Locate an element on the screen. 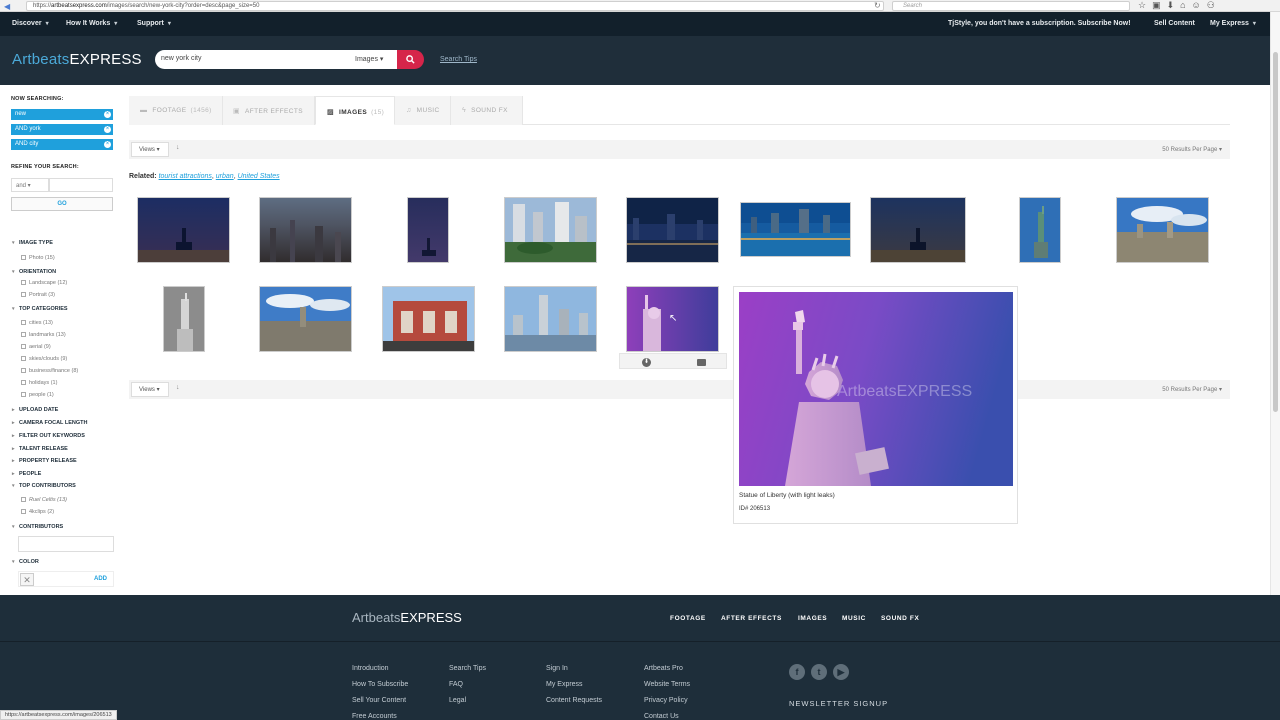 The width and height of the screenshot is (1280, 720). filter-option: holidays (1) is located at coordinates (39, 383).